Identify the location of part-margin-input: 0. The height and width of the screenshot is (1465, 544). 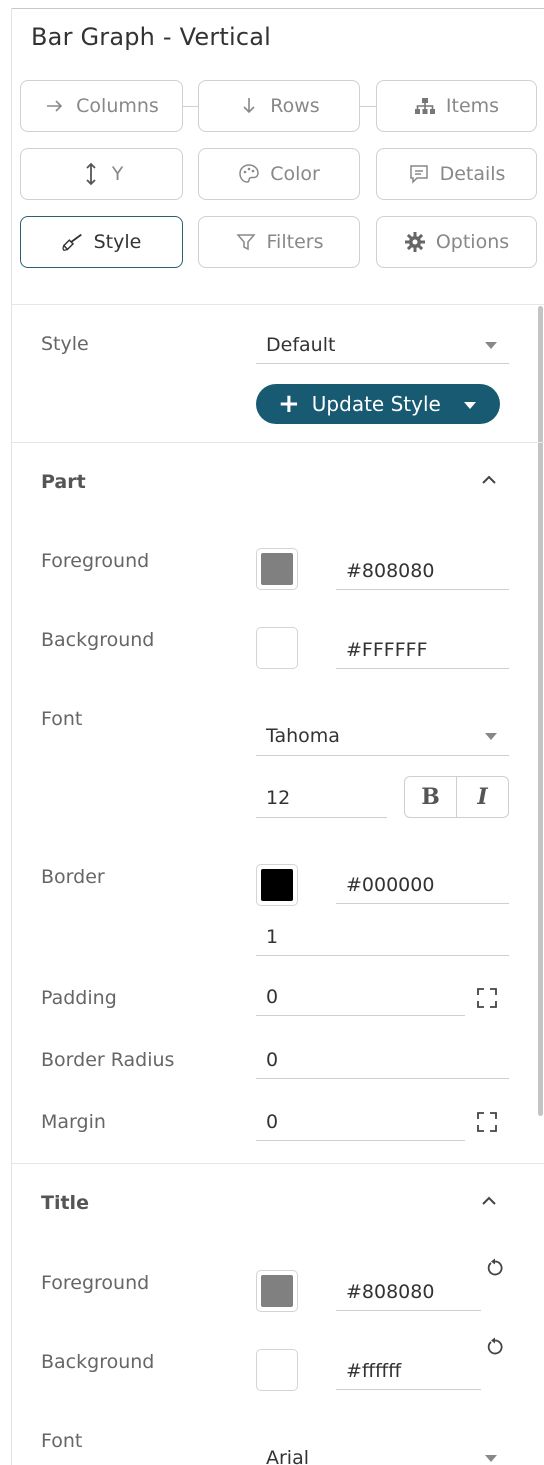
(360, 1122).